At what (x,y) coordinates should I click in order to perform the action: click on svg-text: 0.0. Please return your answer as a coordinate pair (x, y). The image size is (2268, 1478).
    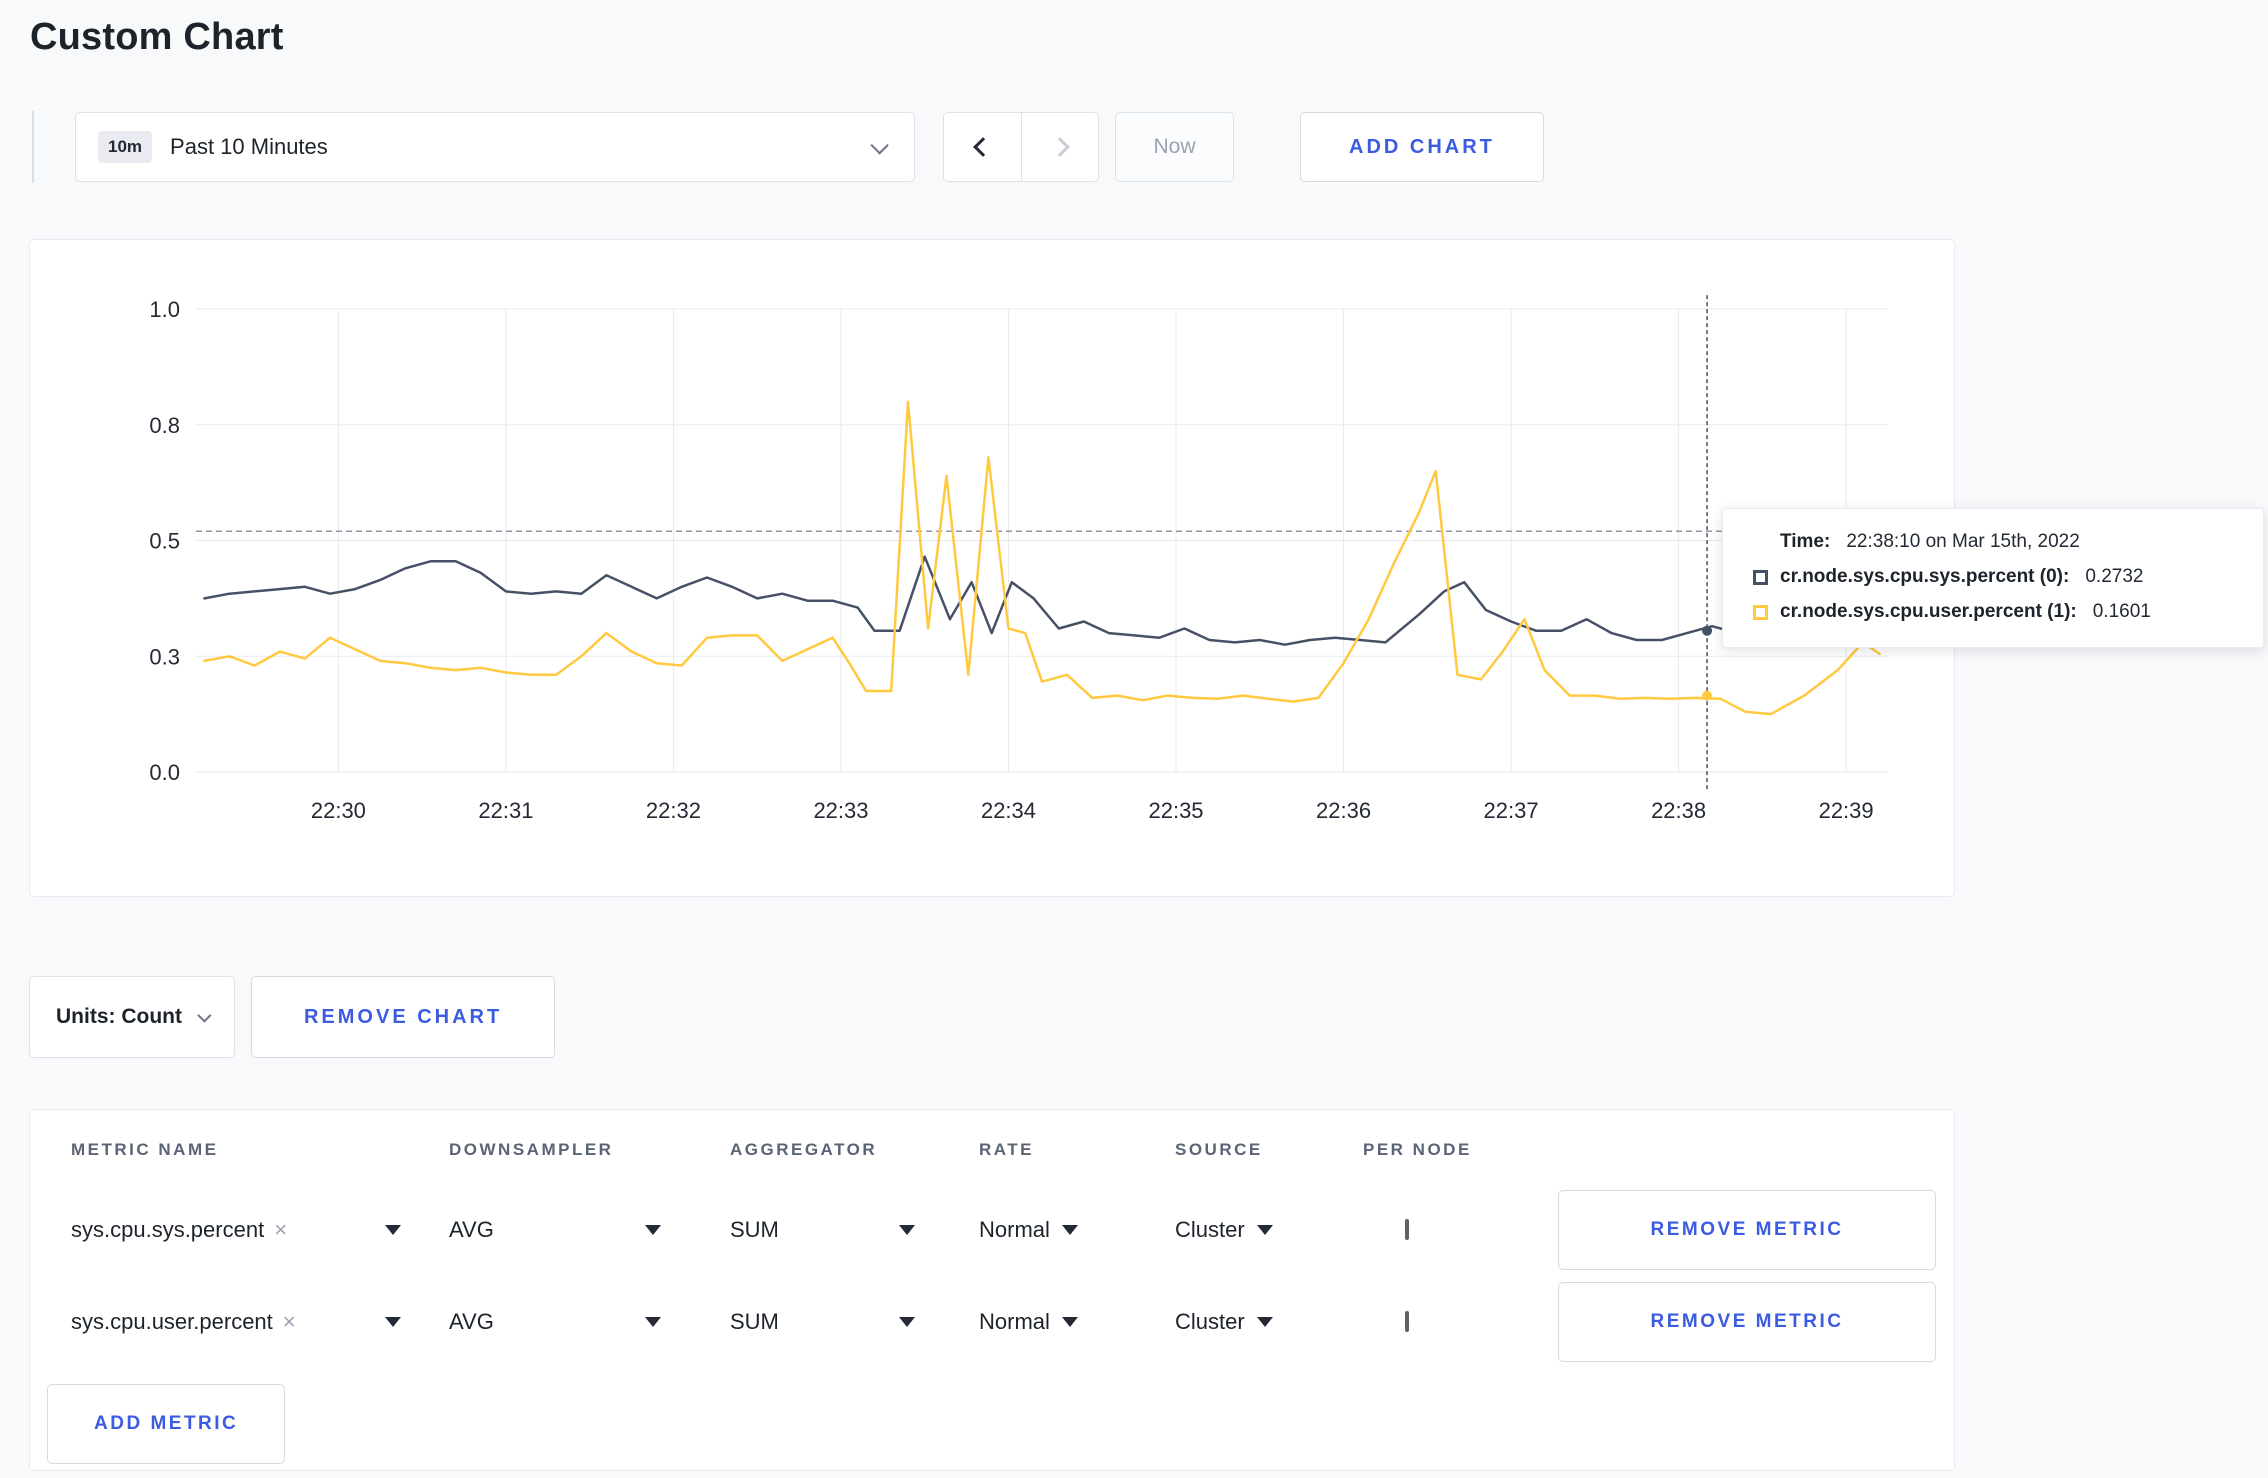
    Looking at the image, I should click on (164, 772).